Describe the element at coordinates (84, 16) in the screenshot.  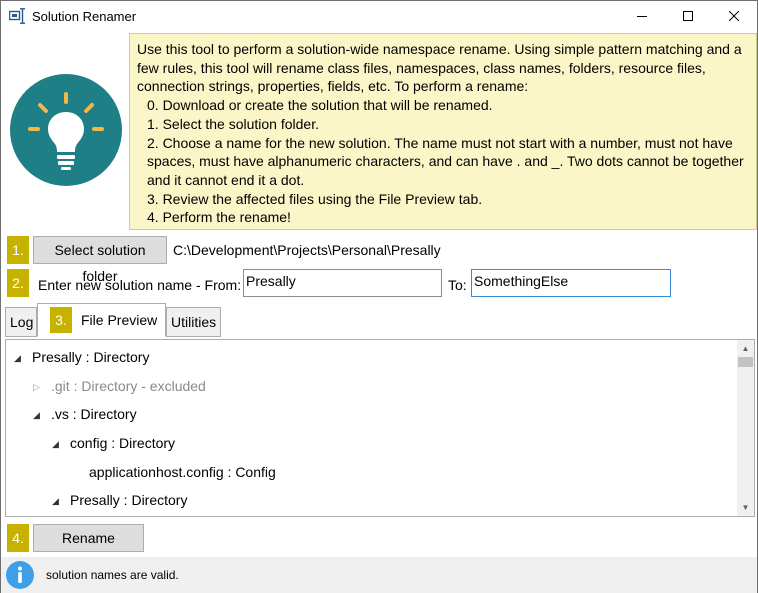
I see `window-title: Solution Renamer` at that location.